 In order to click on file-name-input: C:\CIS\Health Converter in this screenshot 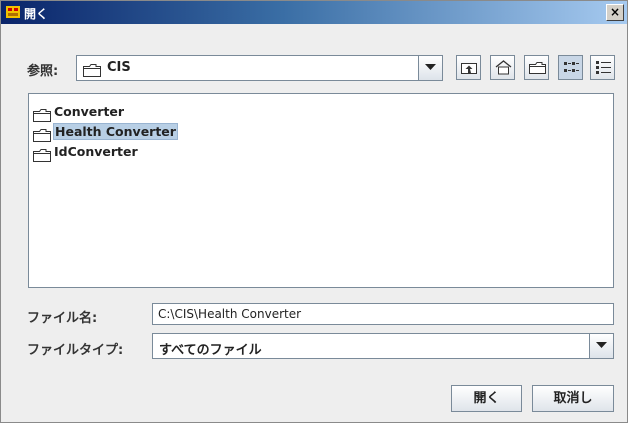, I will do `click(383, 314)`.